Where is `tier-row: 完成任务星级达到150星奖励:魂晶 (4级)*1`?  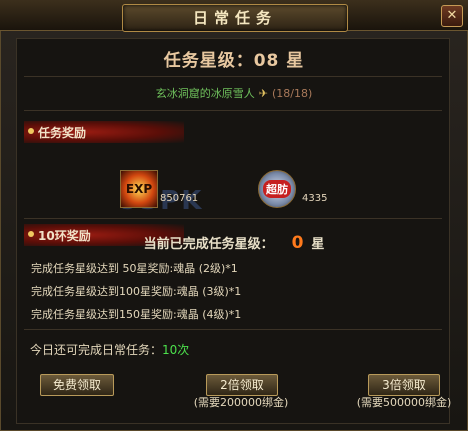 tier-row: 完成任务星级达到150星奖励:魂晶 (4级)*1 is located at coordinates (136, 314).